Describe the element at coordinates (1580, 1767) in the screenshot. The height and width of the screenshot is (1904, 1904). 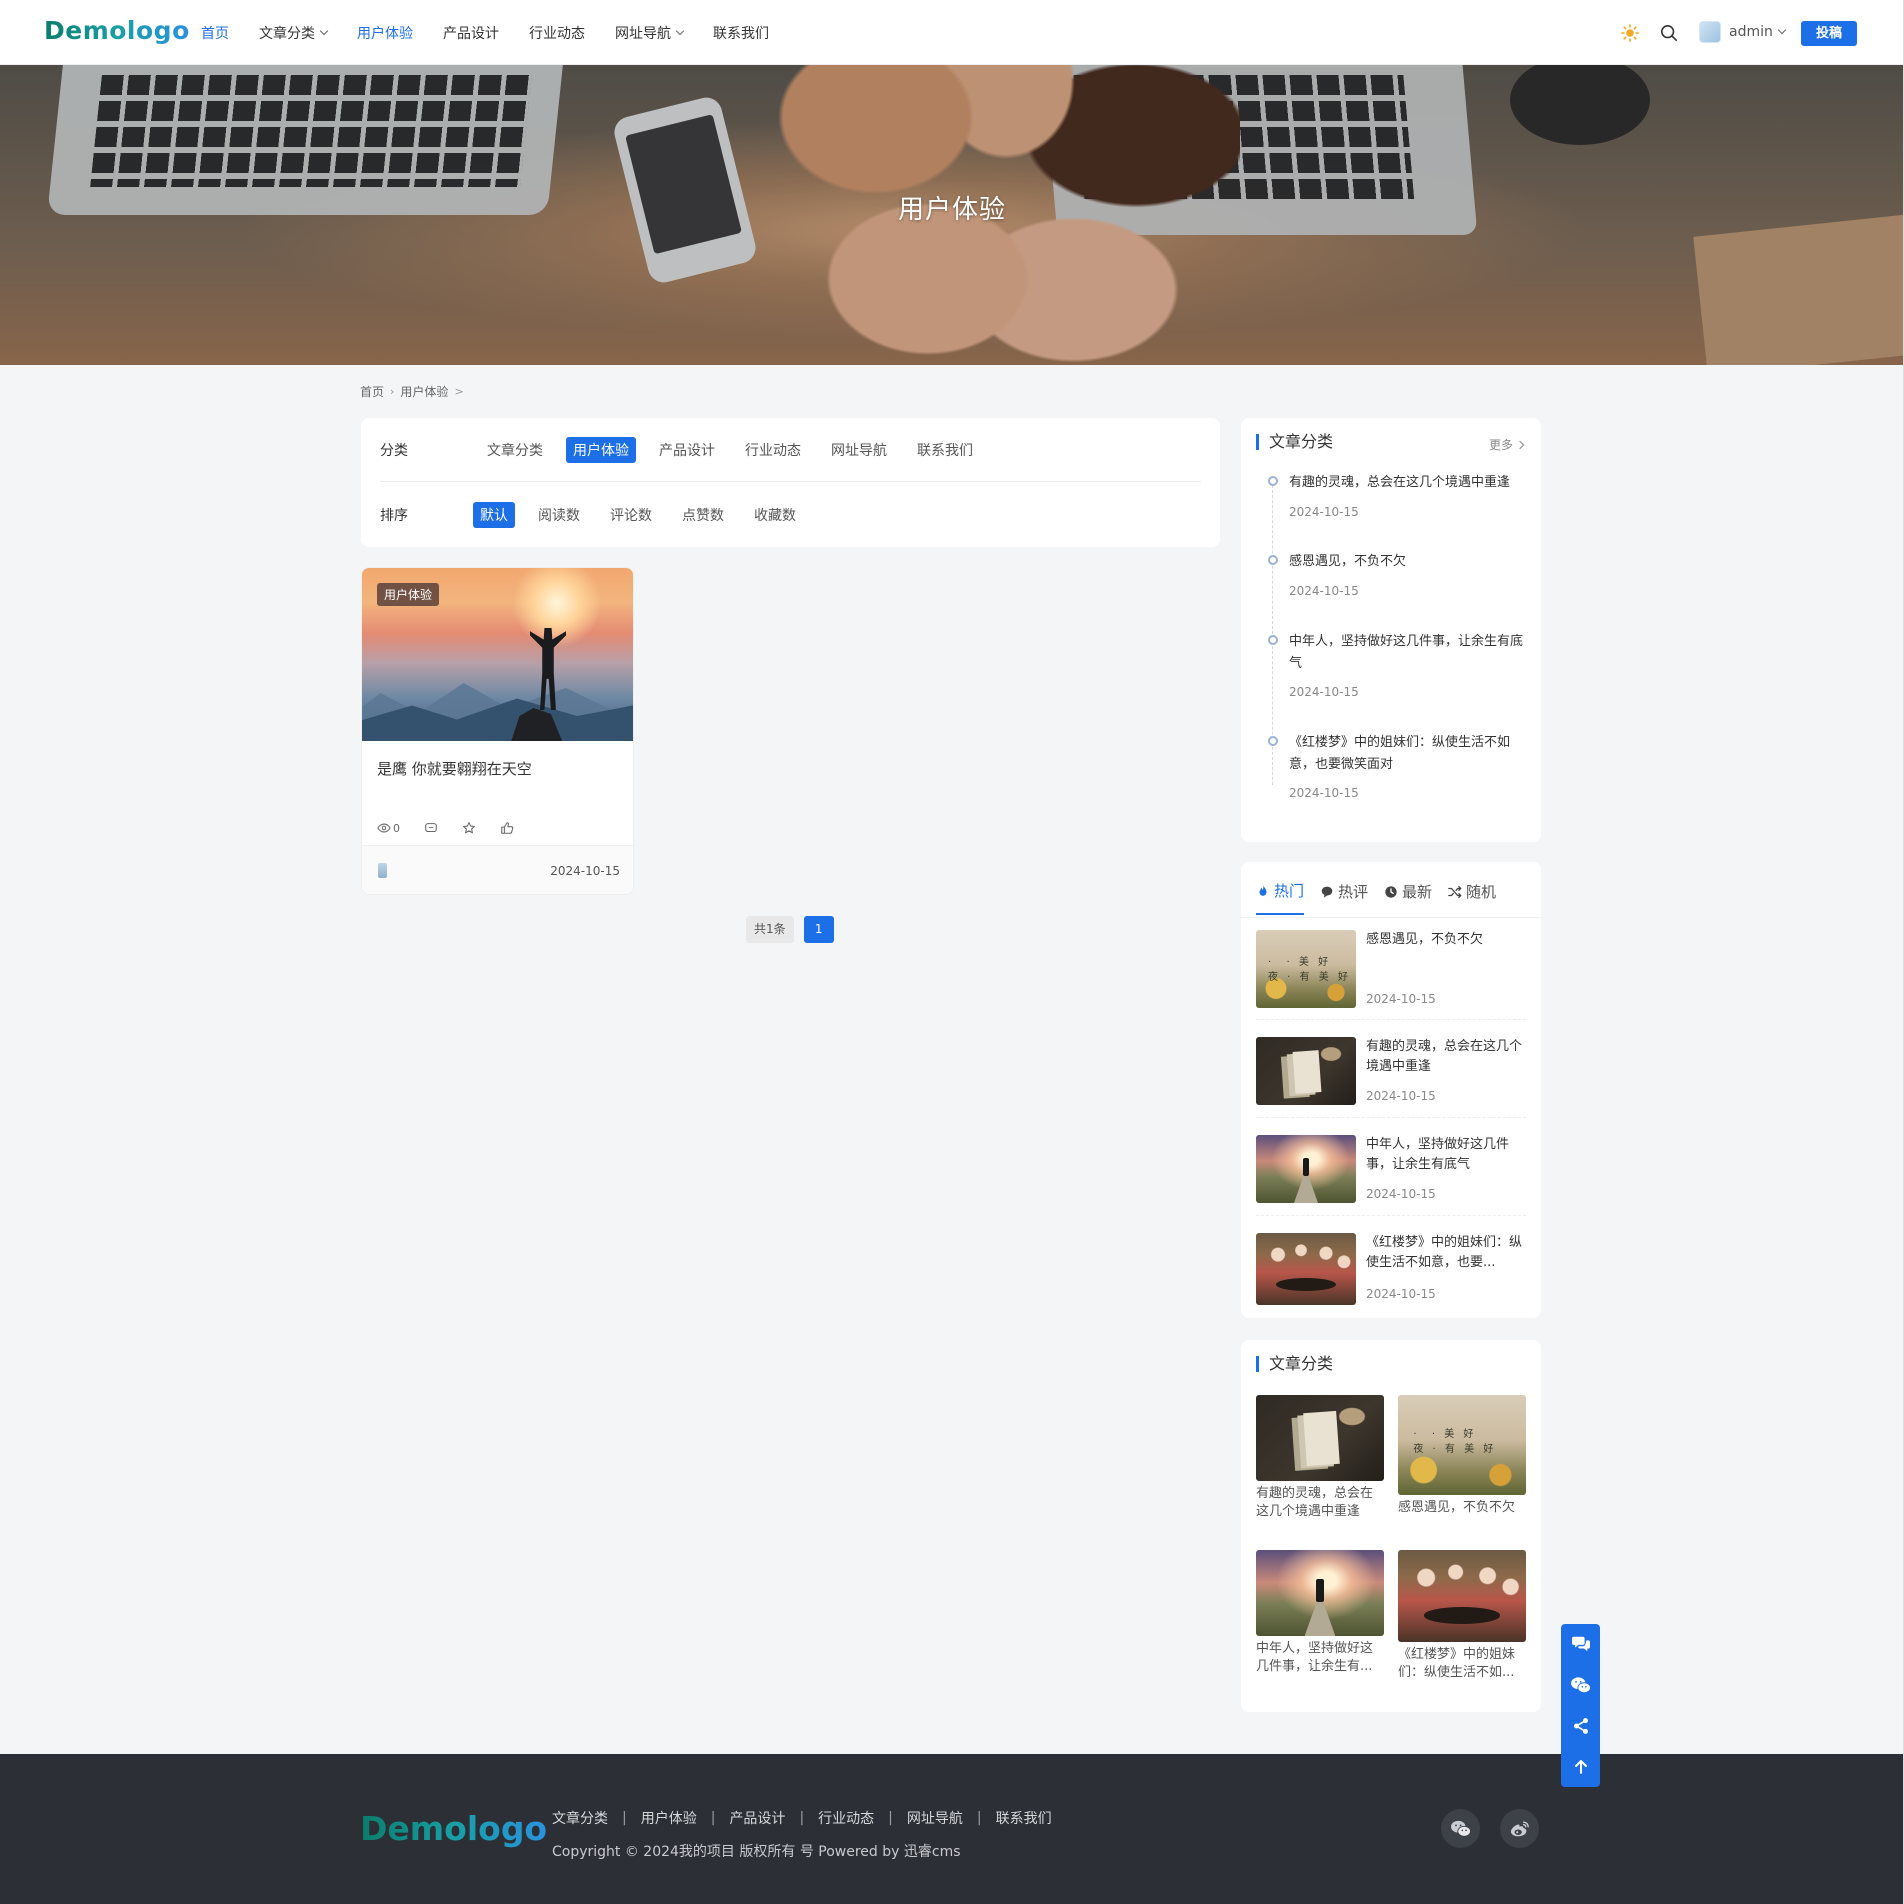
I see `arrow-up-icon` at that location.